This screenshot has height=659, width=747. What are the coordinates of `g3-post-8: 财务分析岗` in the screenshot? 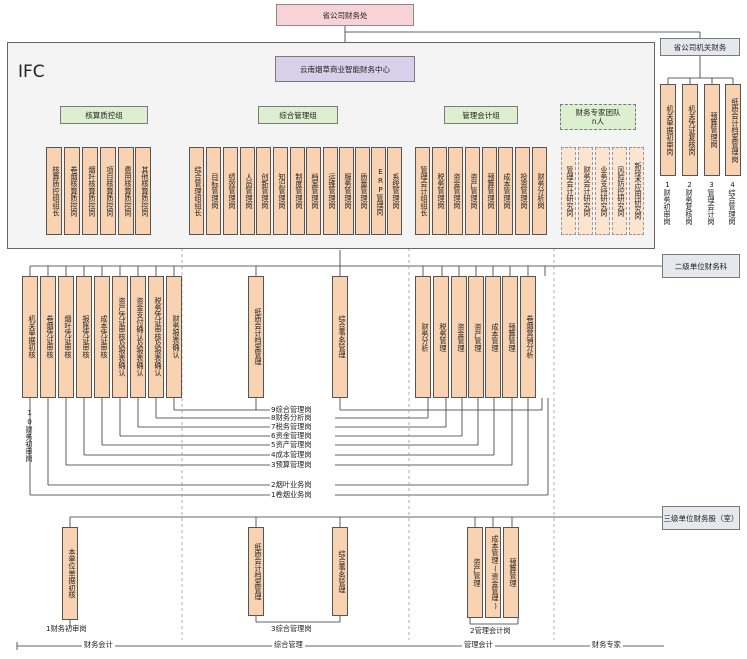 It's located at (539, 191).